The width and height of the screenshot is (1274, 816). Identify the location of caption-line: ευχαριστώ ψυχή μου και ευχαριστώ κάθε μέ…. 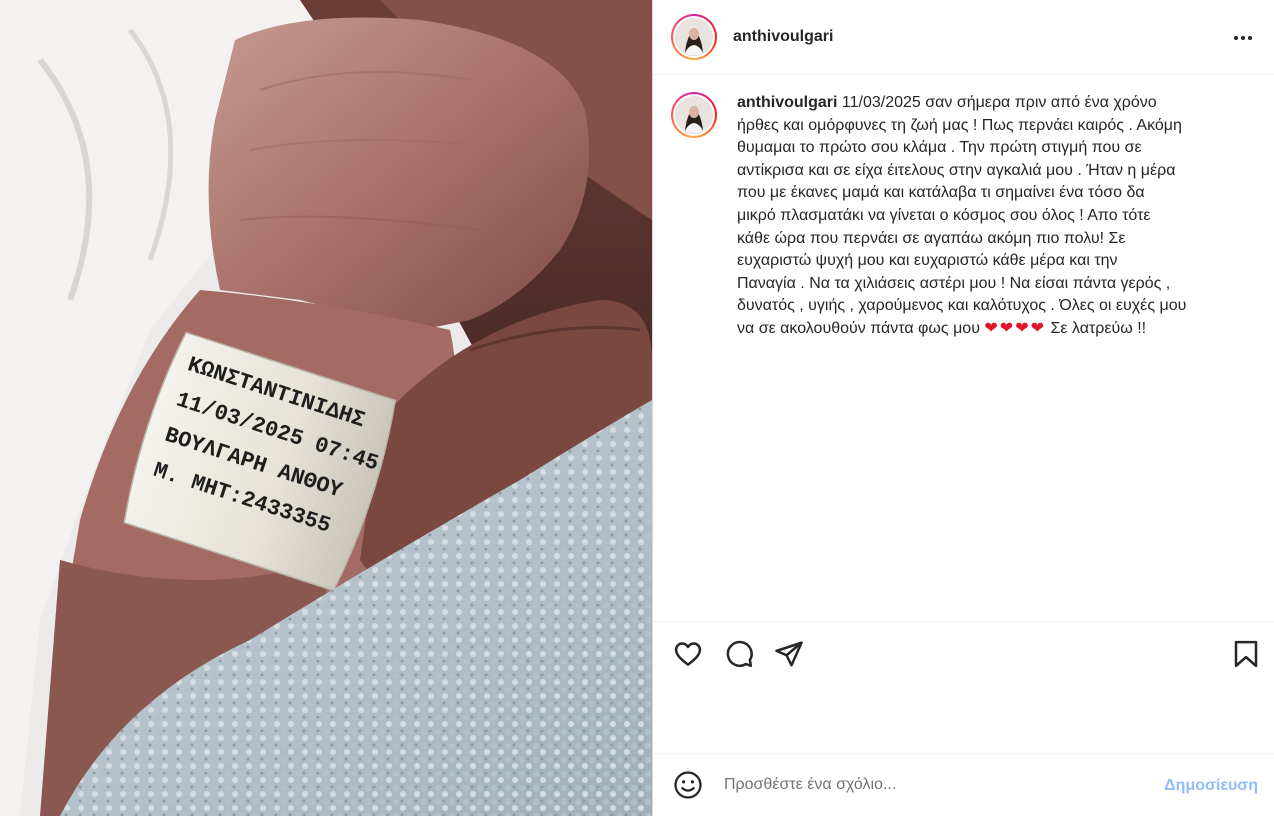
(927, 261).